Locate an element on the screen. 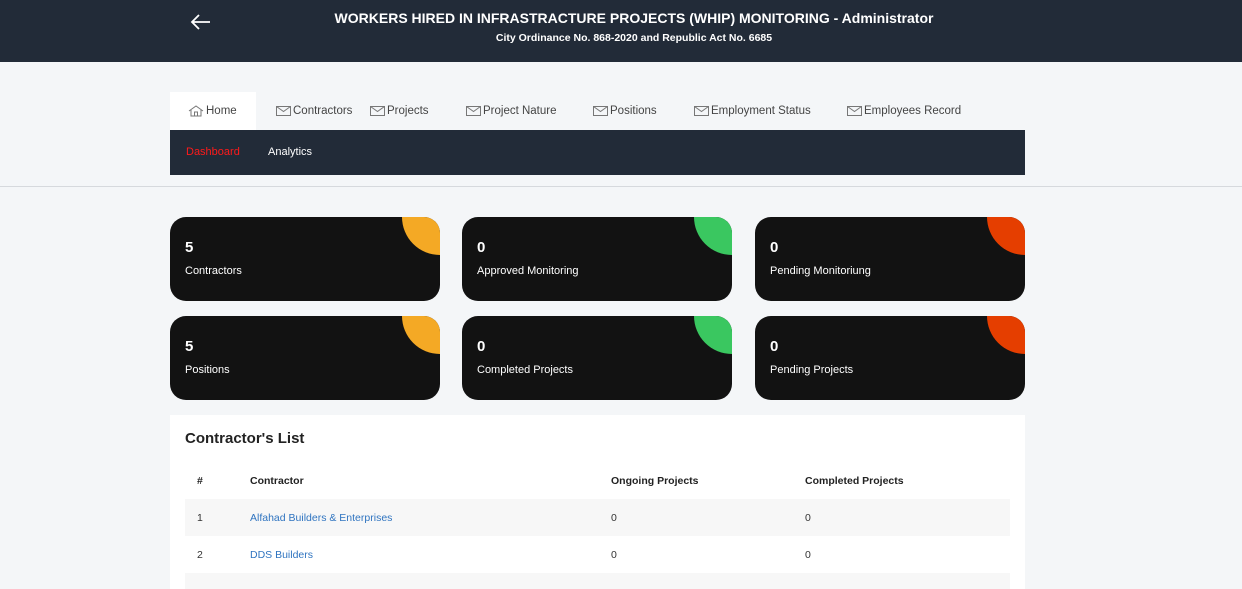 The height and width of the screenshot is (589, 1242). table-row: 1 Alfahad Builders & Enterprises 0 0 is located at coordinates (597, 517).